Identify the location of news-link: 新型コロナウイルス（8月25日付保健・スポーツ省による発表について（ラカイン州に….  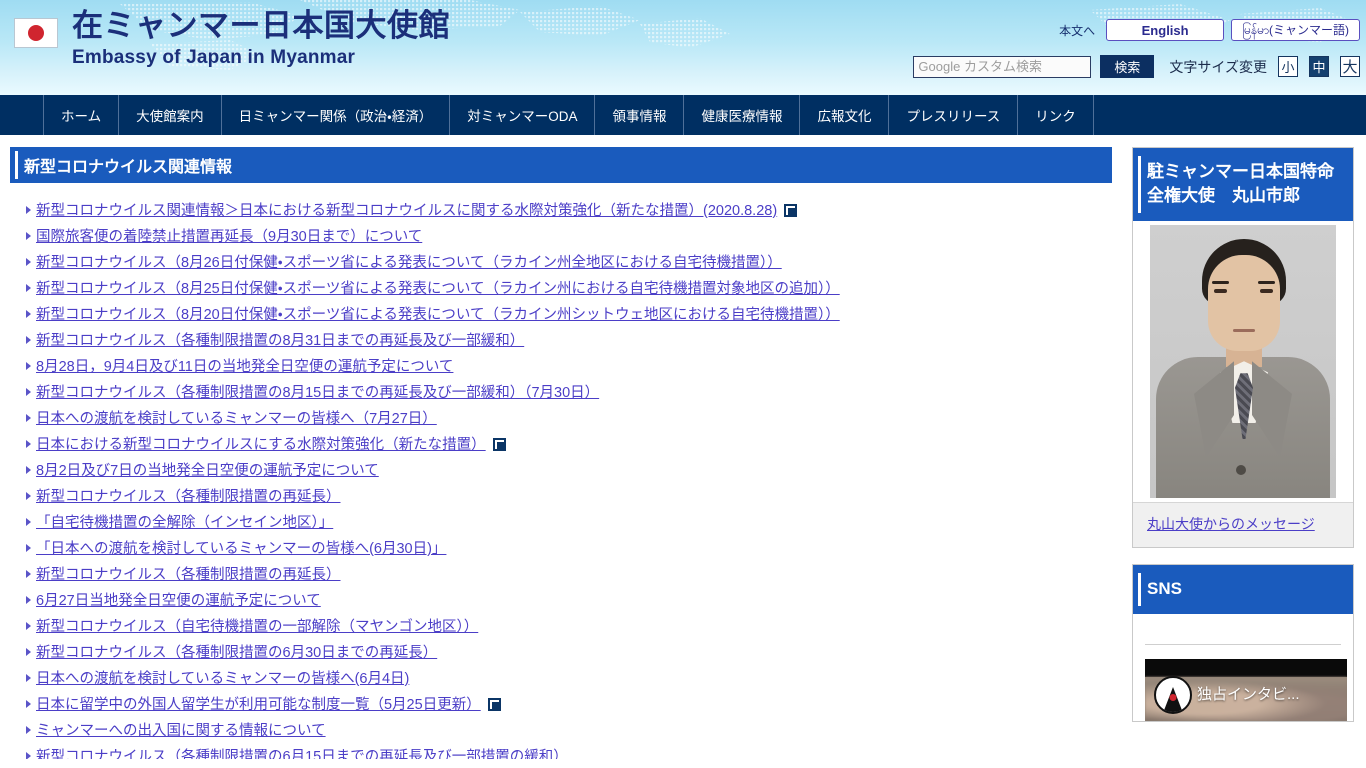
(438, 287).